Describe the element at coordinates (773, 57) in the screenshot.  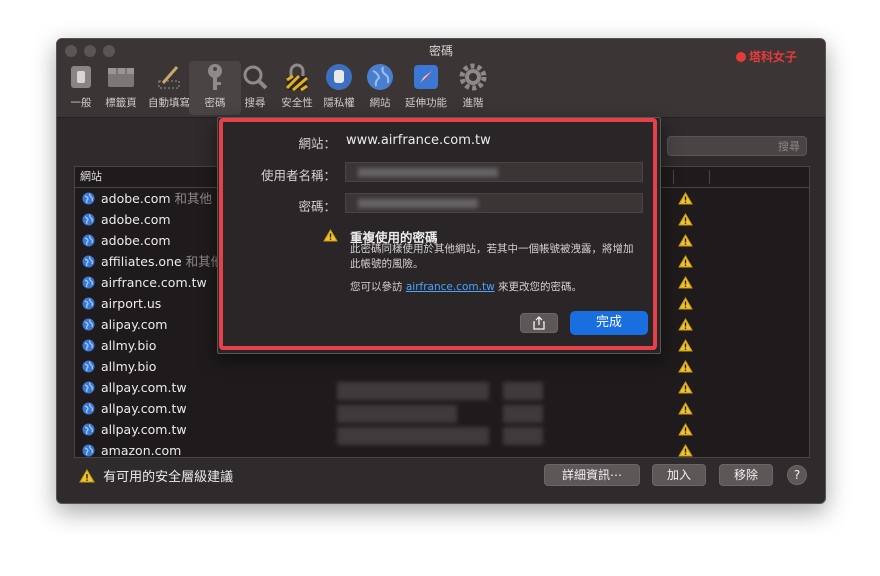
I see `brand-text: 塔科女子` at that location.